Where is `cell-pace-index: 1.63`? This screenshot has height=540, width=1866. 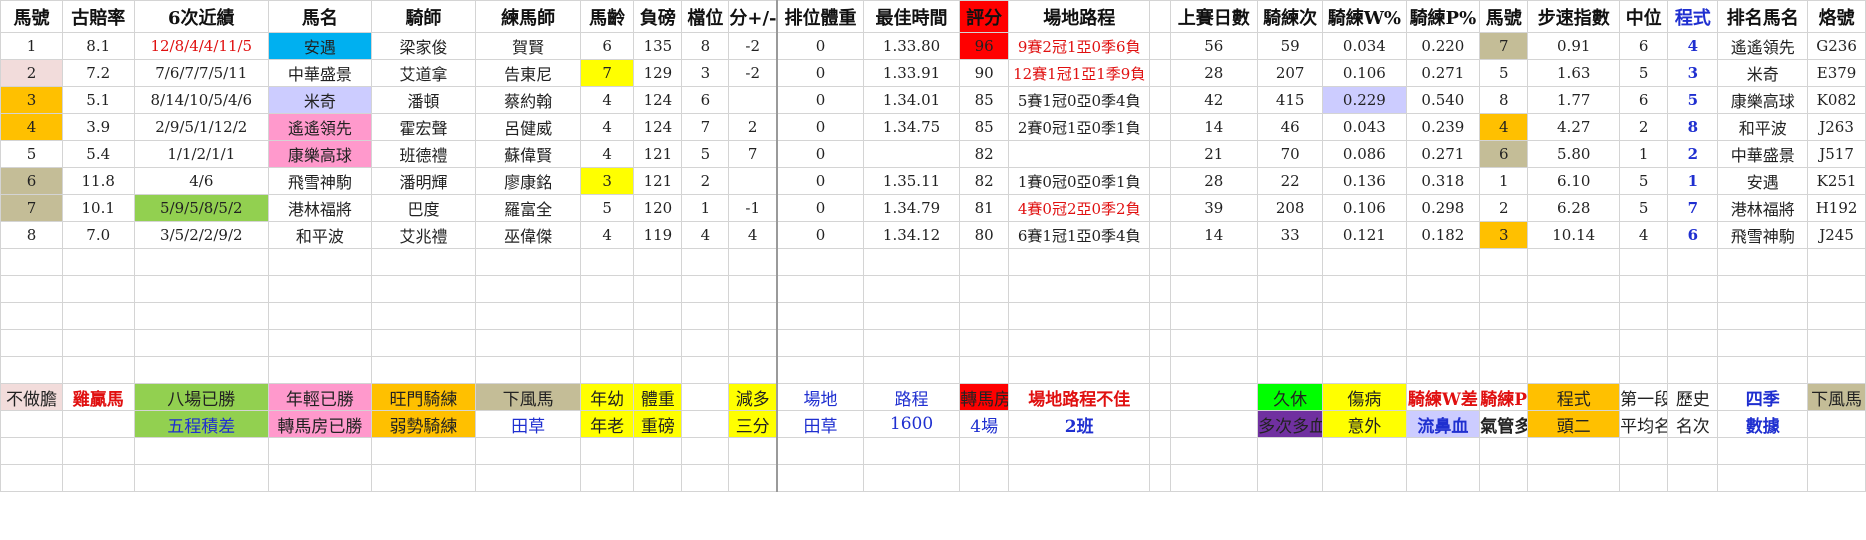
cell-pace-index: 1.63 is located at coordinates (1574, 73).